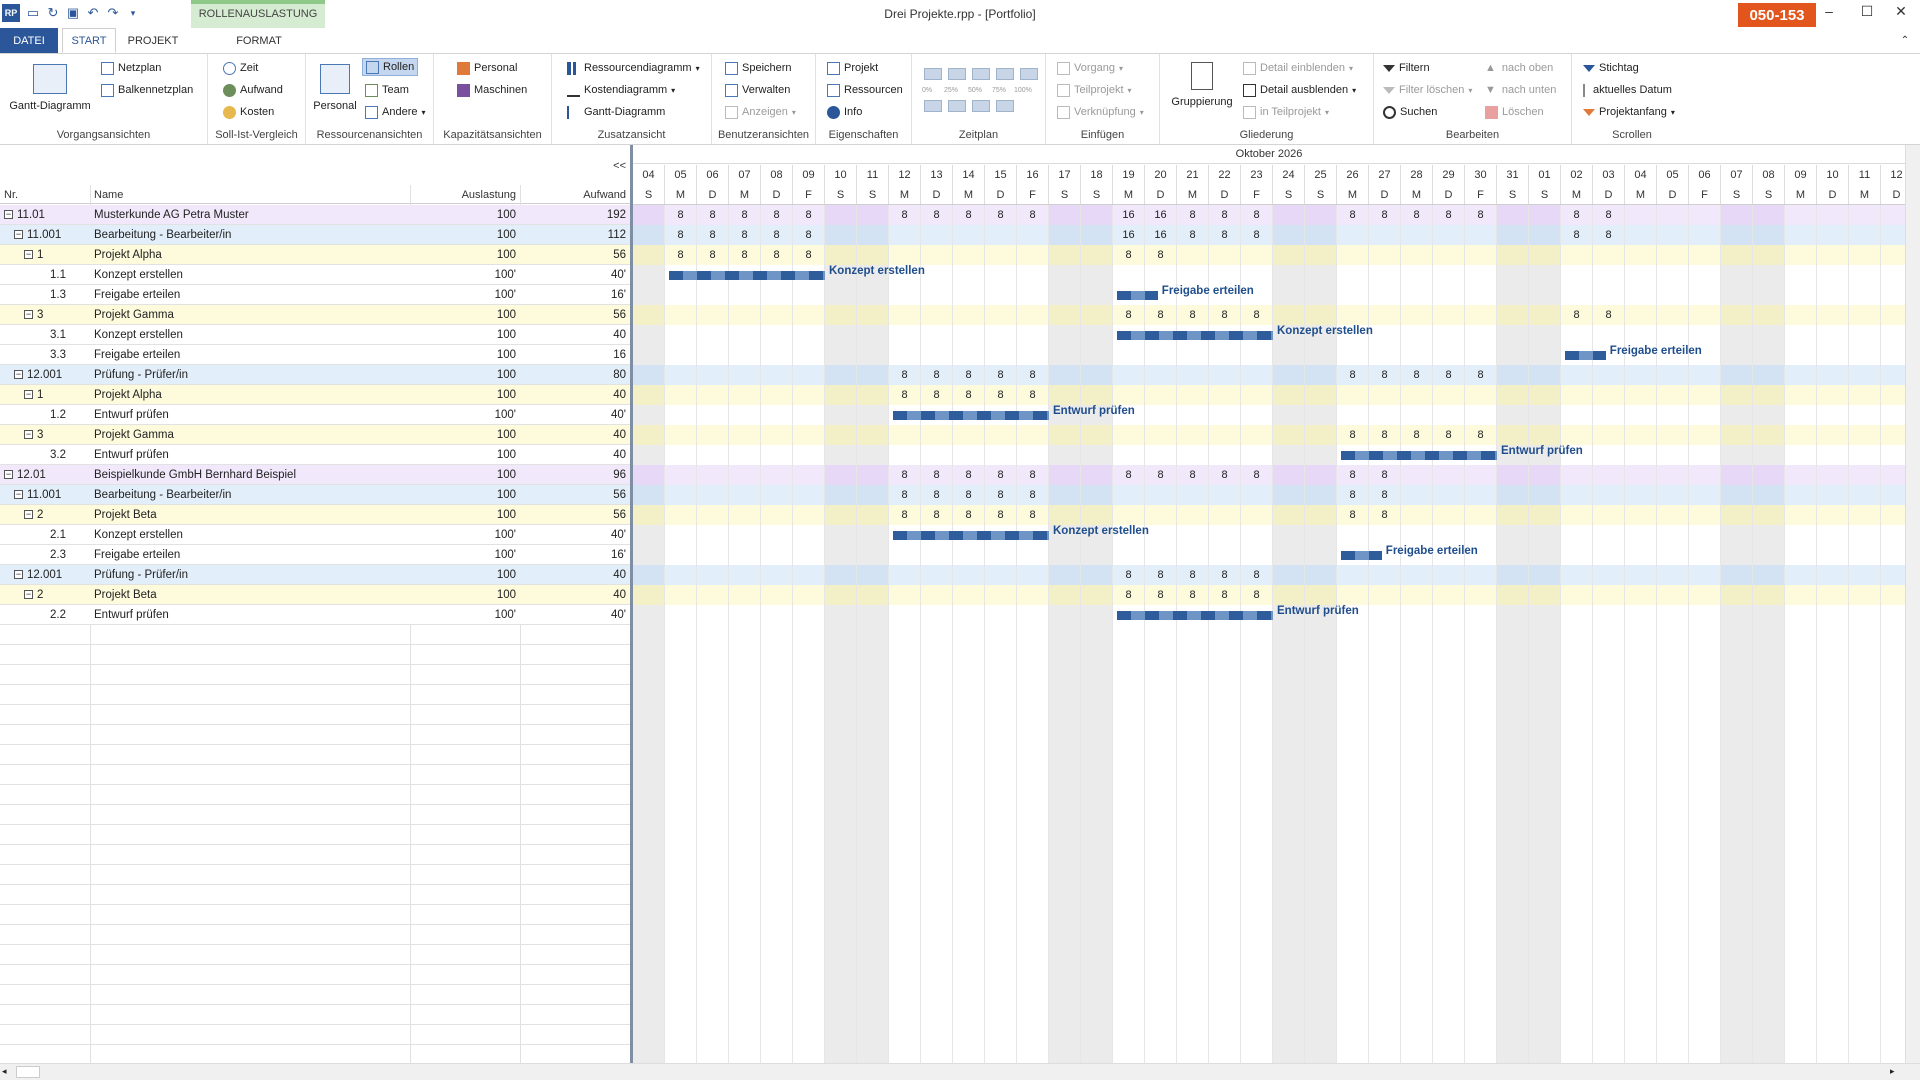 This screenshot has height=1080, width=1920. What do you see at coordinates (616, 112) in the screenshot?
I see `zusatz-gantt-button: Gantt-Diagramm` at bounding box center [616, 112].